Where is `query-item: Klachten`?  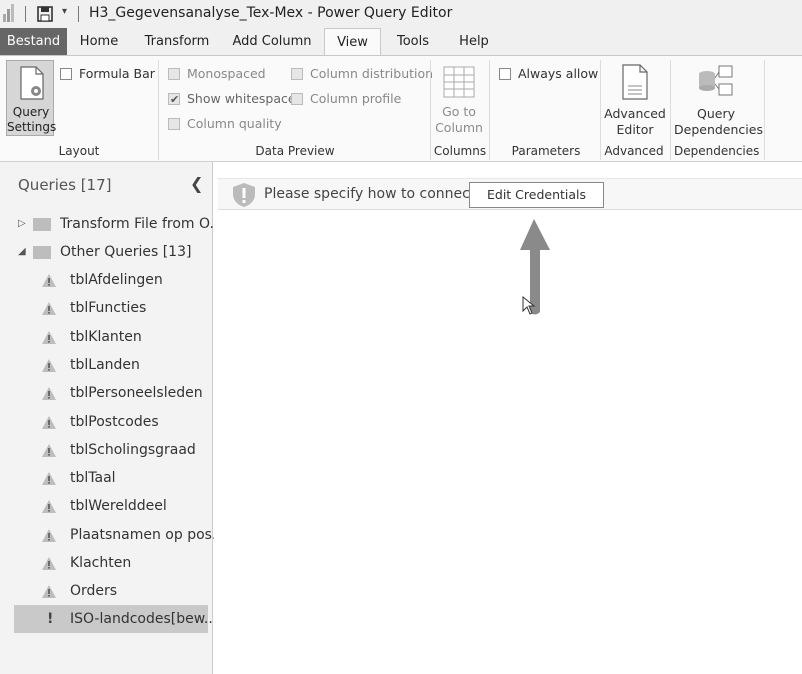
query-item: Klachten is located at coordinates (106, 563).